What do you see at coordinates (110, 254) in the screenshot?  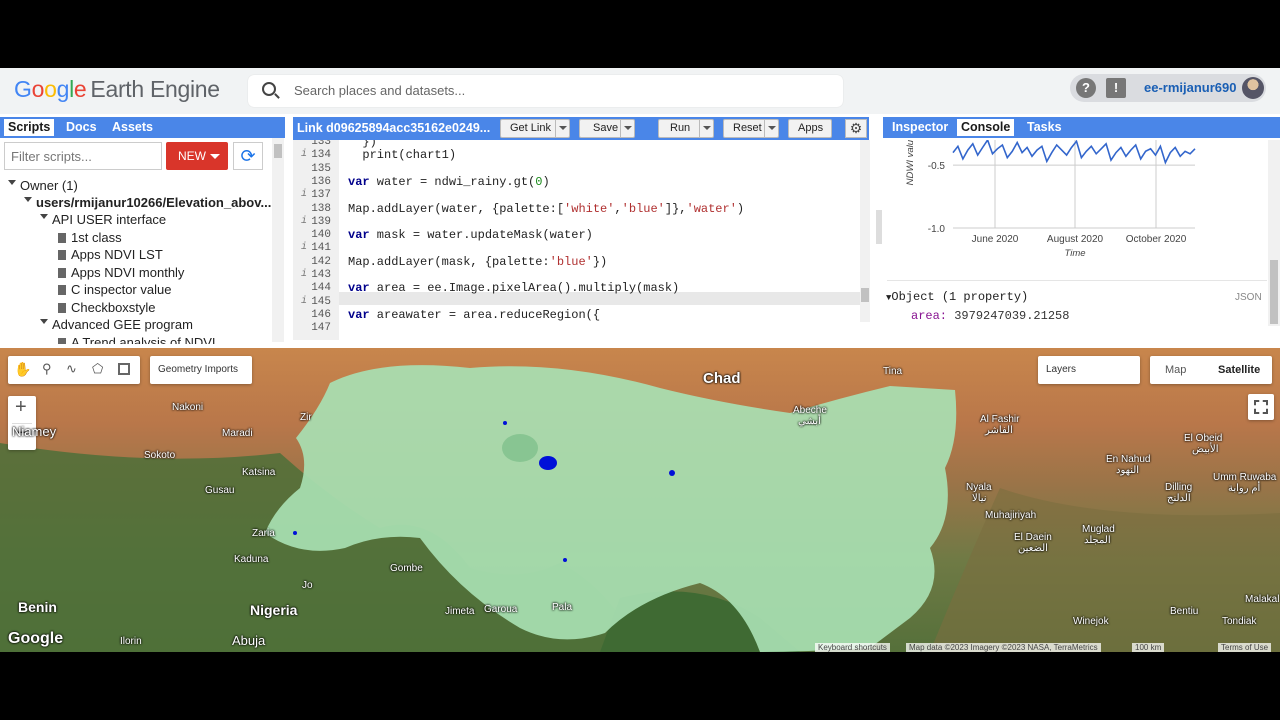 I see `tree-file: Apps NDVI LST` at bounding box center [110, 254].